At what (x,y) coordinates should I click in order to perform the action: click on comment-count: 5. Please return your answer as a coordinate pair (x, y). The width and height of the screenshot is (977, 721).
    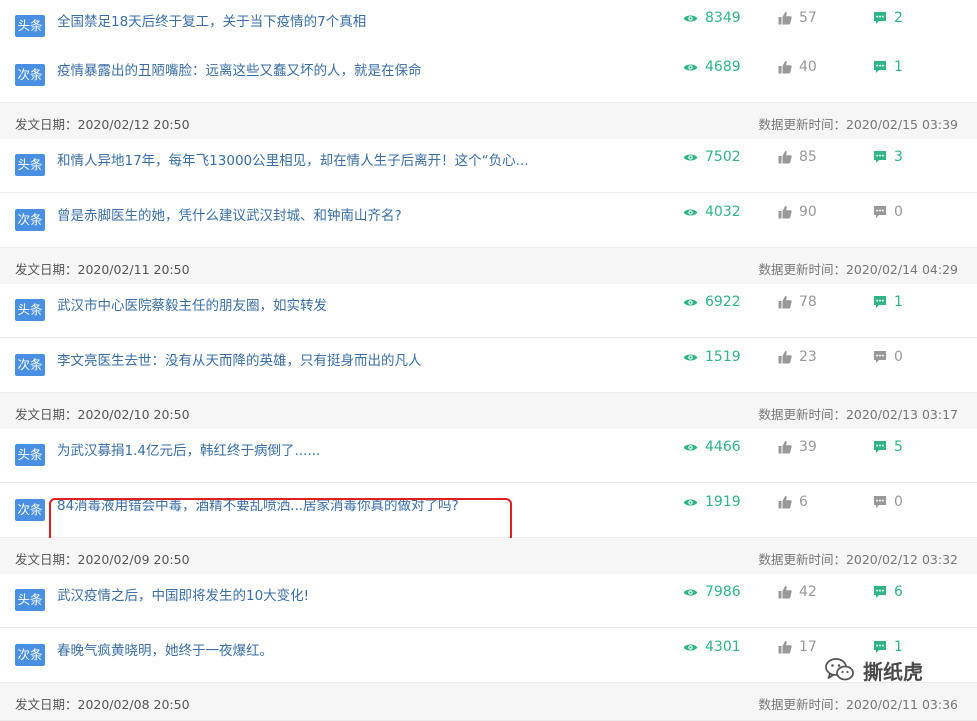
    Looking at the image, I should click on (888, 447).